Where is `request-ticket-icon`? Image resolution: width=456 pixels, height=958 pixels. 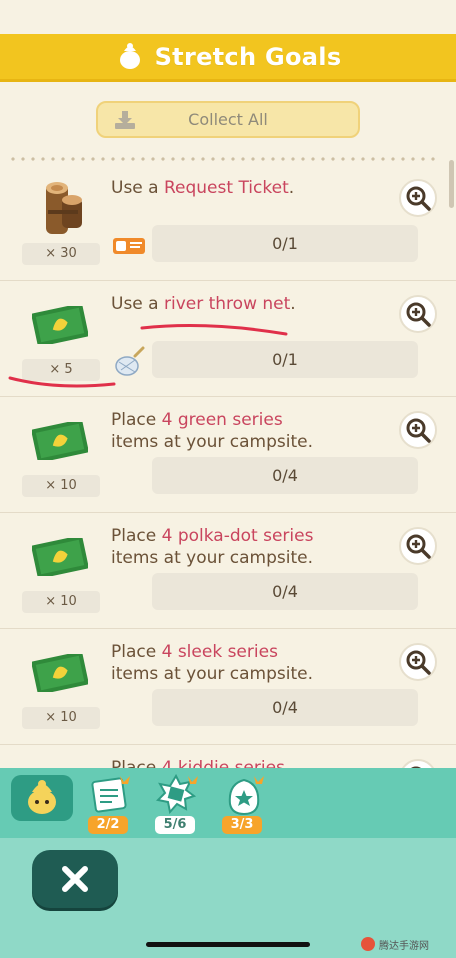 request-ticket-icon is located at coordinates (129, 246).